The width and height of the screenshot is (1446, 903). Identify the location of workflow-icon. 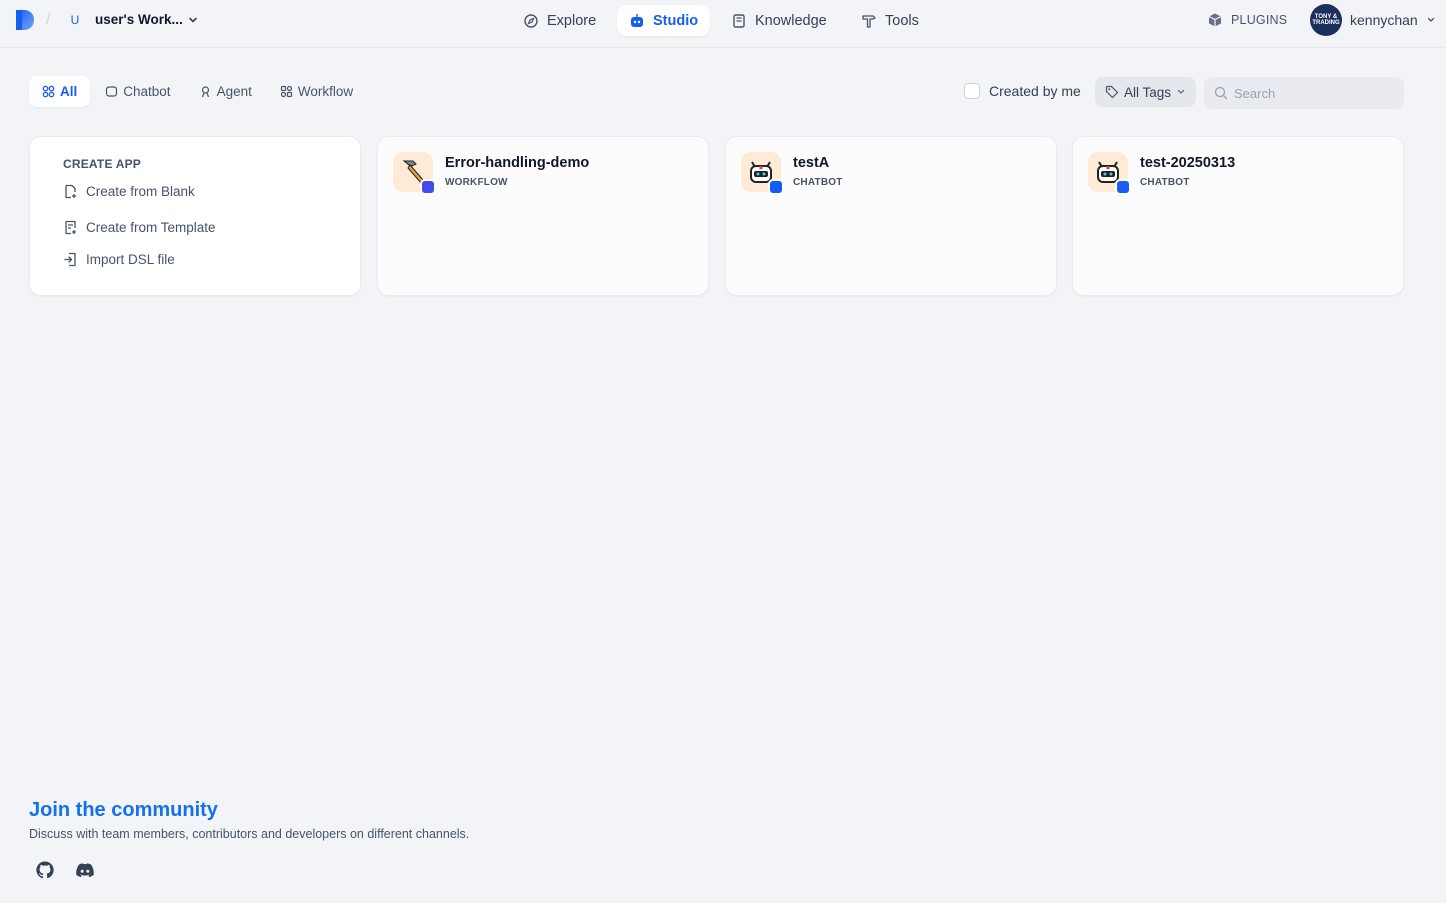
(286, 91).